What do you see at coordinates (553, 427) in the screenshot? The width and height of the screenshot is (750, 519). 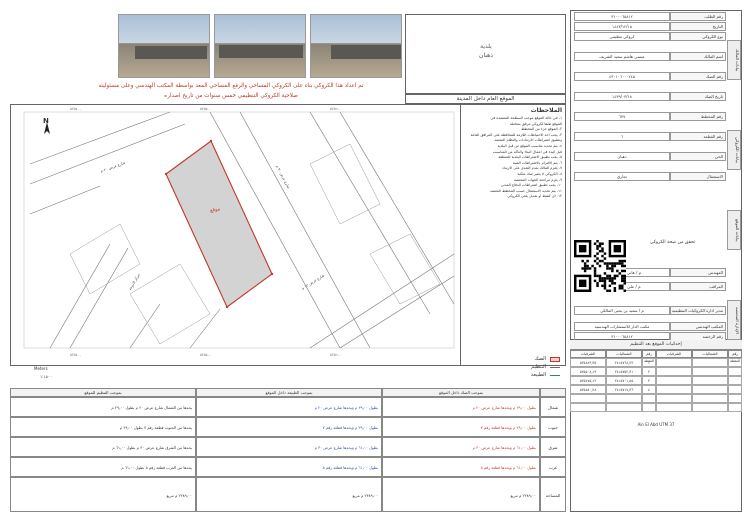 I see `table-side-label: جنوب` at bounding box center [553, 427].